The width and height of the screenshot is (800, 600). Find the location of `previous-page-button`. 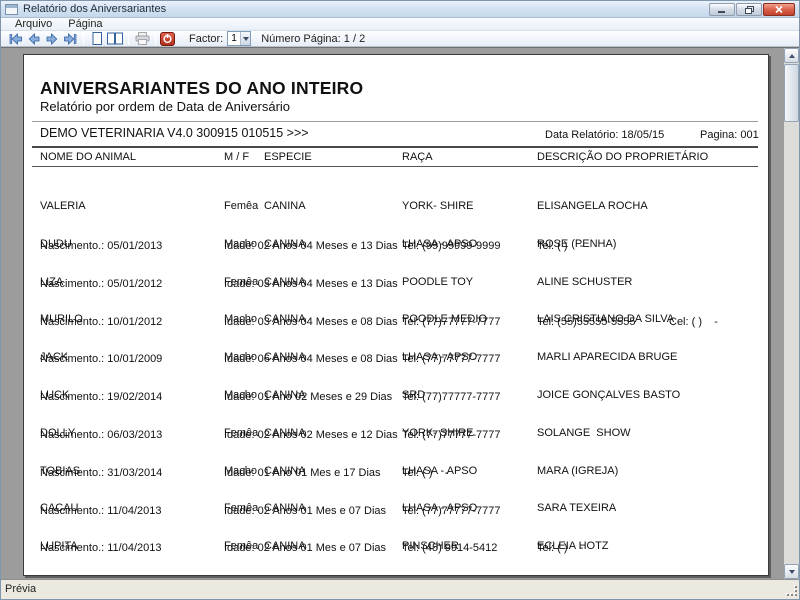

previous-page-button is located at coordinates (34, 38).